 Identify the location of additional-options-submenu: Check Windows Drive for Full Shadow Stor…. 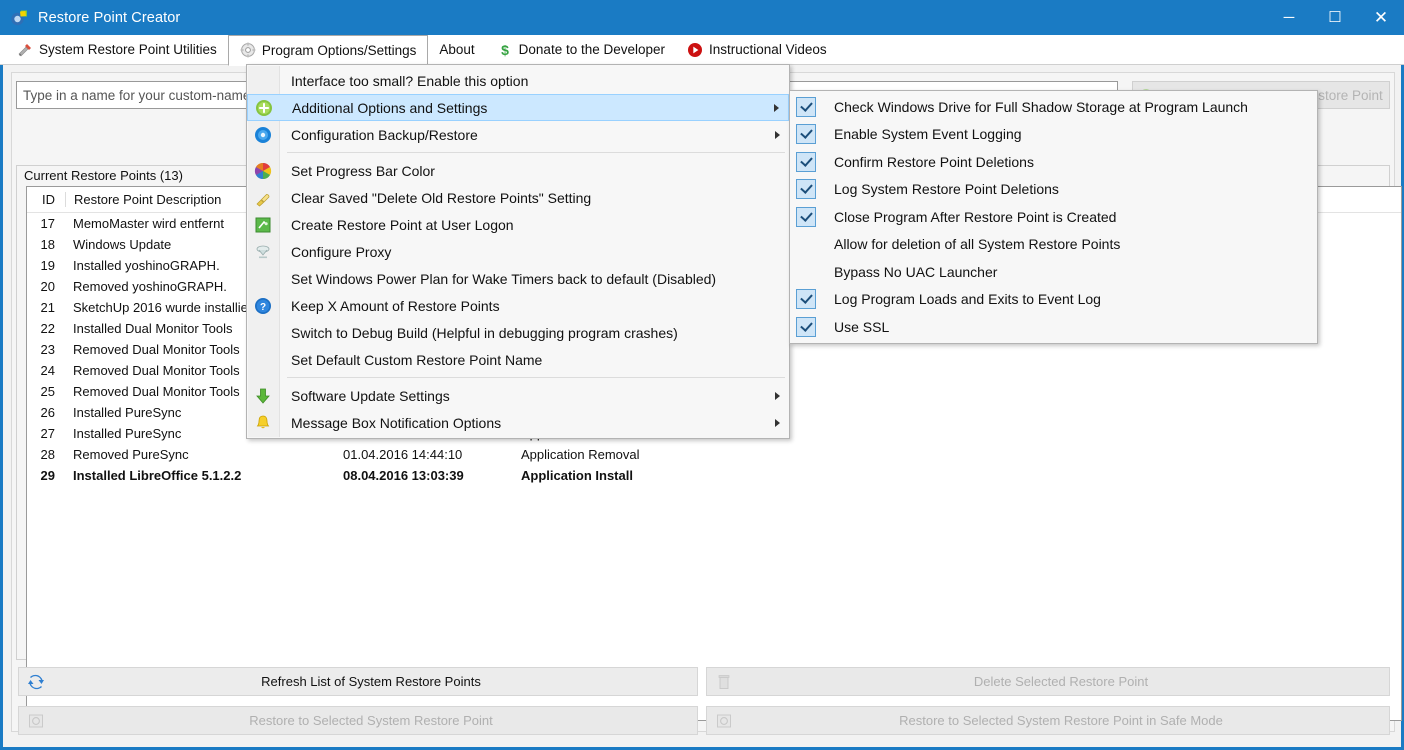
(1053, 217).